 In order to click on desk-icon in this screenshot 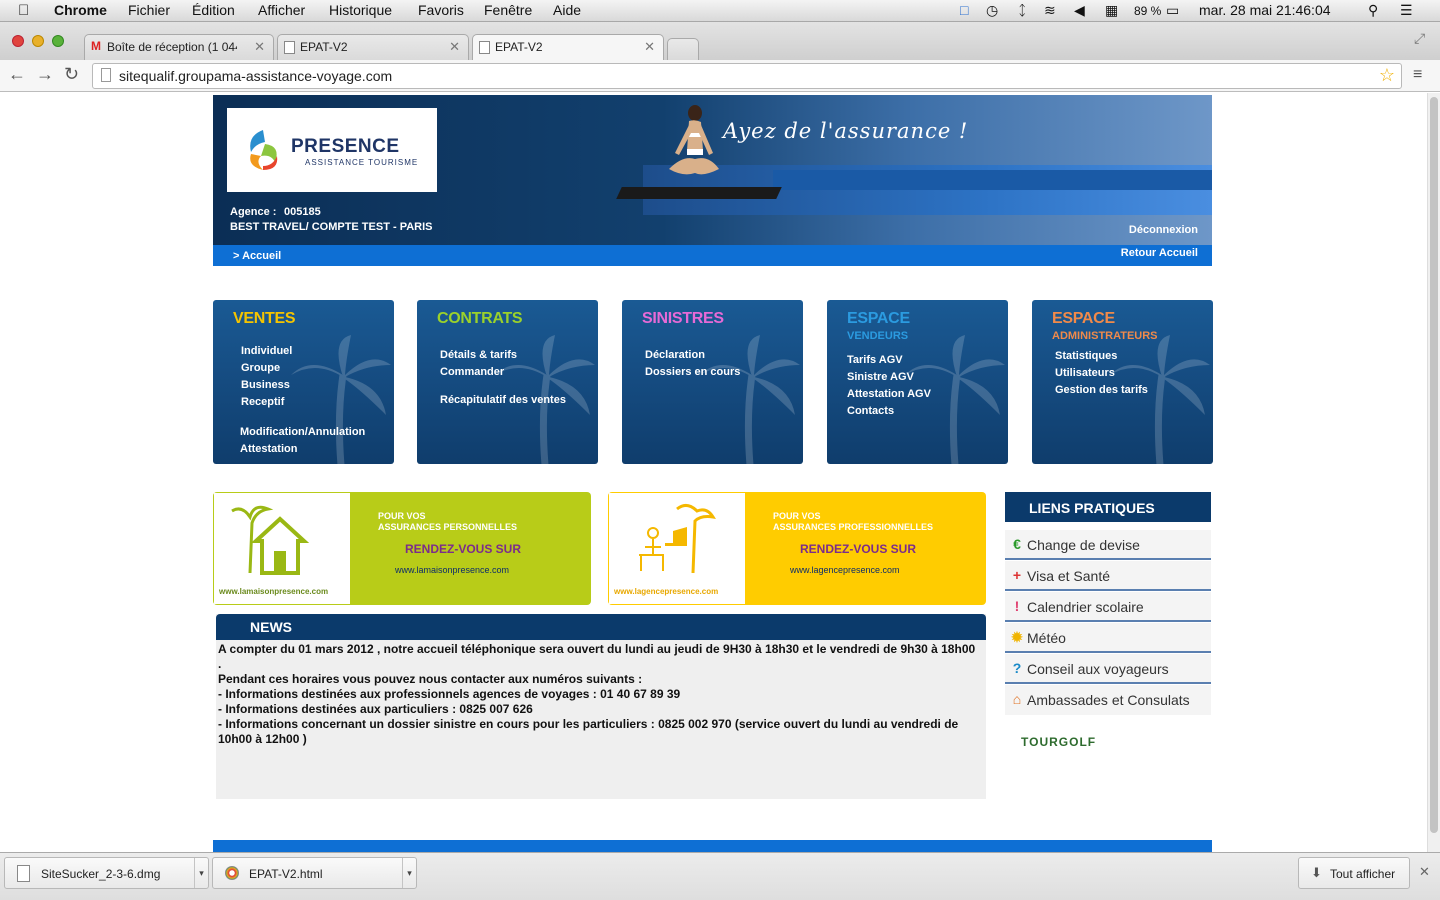, I will do `click(677, 539)`.